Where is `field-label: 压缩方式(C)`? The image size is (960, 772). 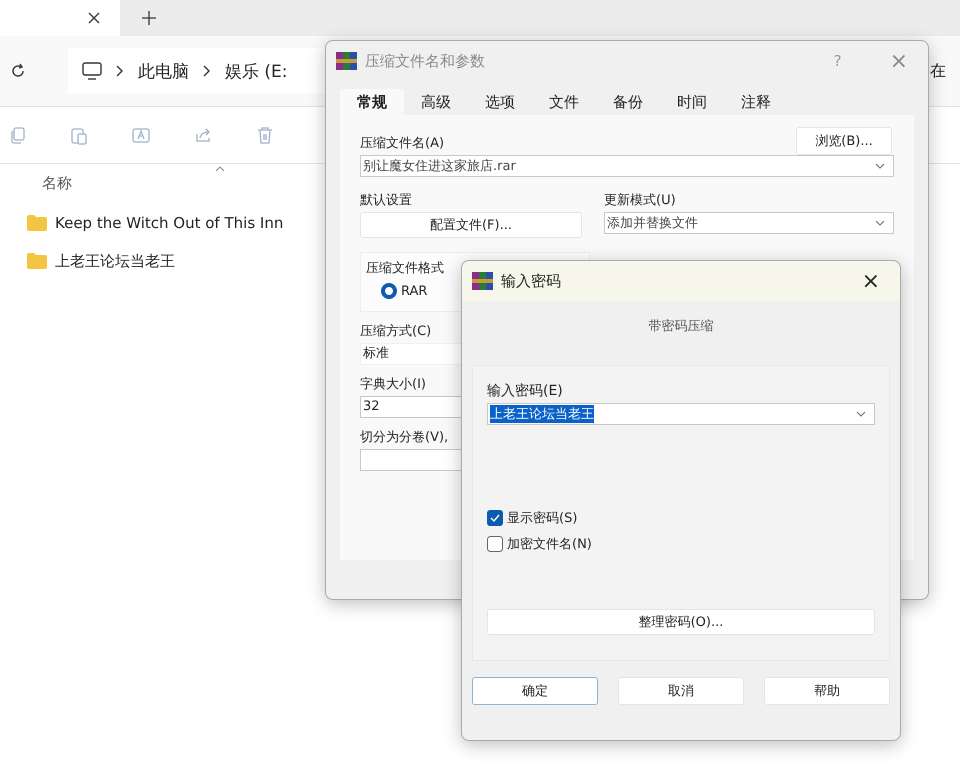 field-label: 压缩方式(C) is located at coordinates (396, 331).